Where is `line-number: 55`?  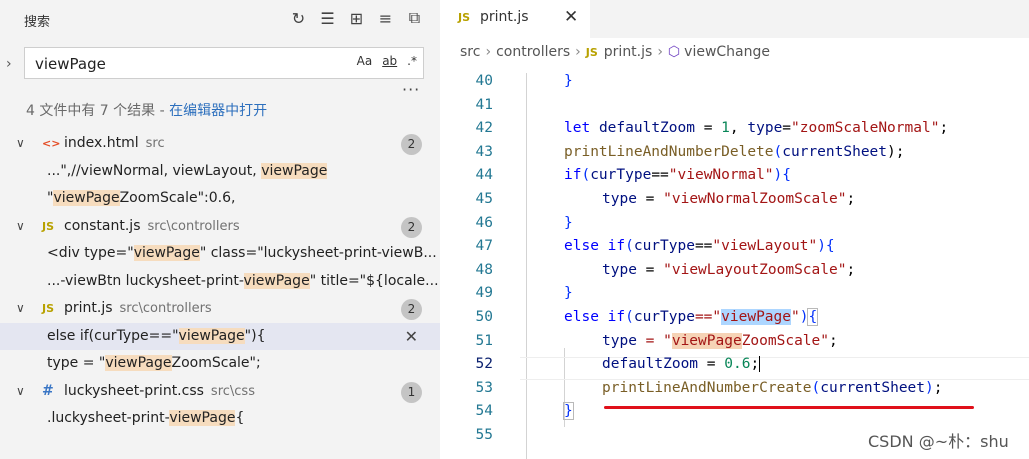
line-number: 55 is located at coordinates (484, 435).